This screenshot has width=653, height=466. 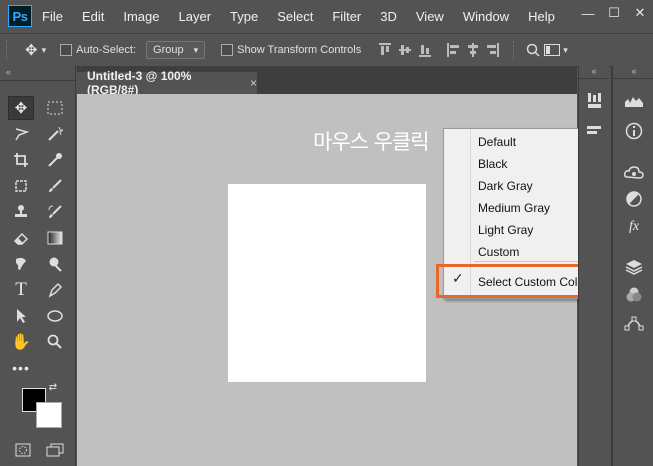 I want to click on path-select-icon, so click(x=21, y=316).